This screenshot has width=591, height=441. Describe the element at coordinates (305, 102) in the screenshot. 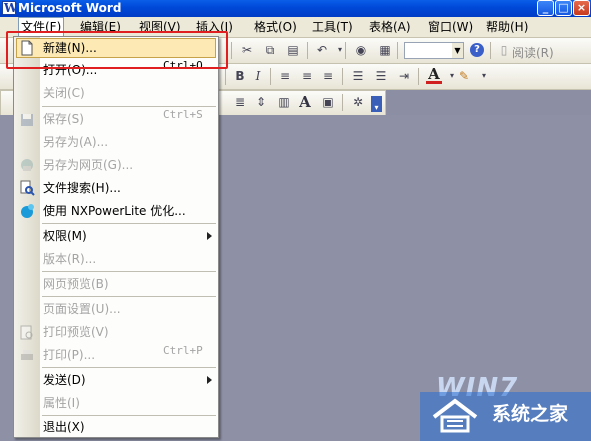

I see `wordart-icon: A` at that location.